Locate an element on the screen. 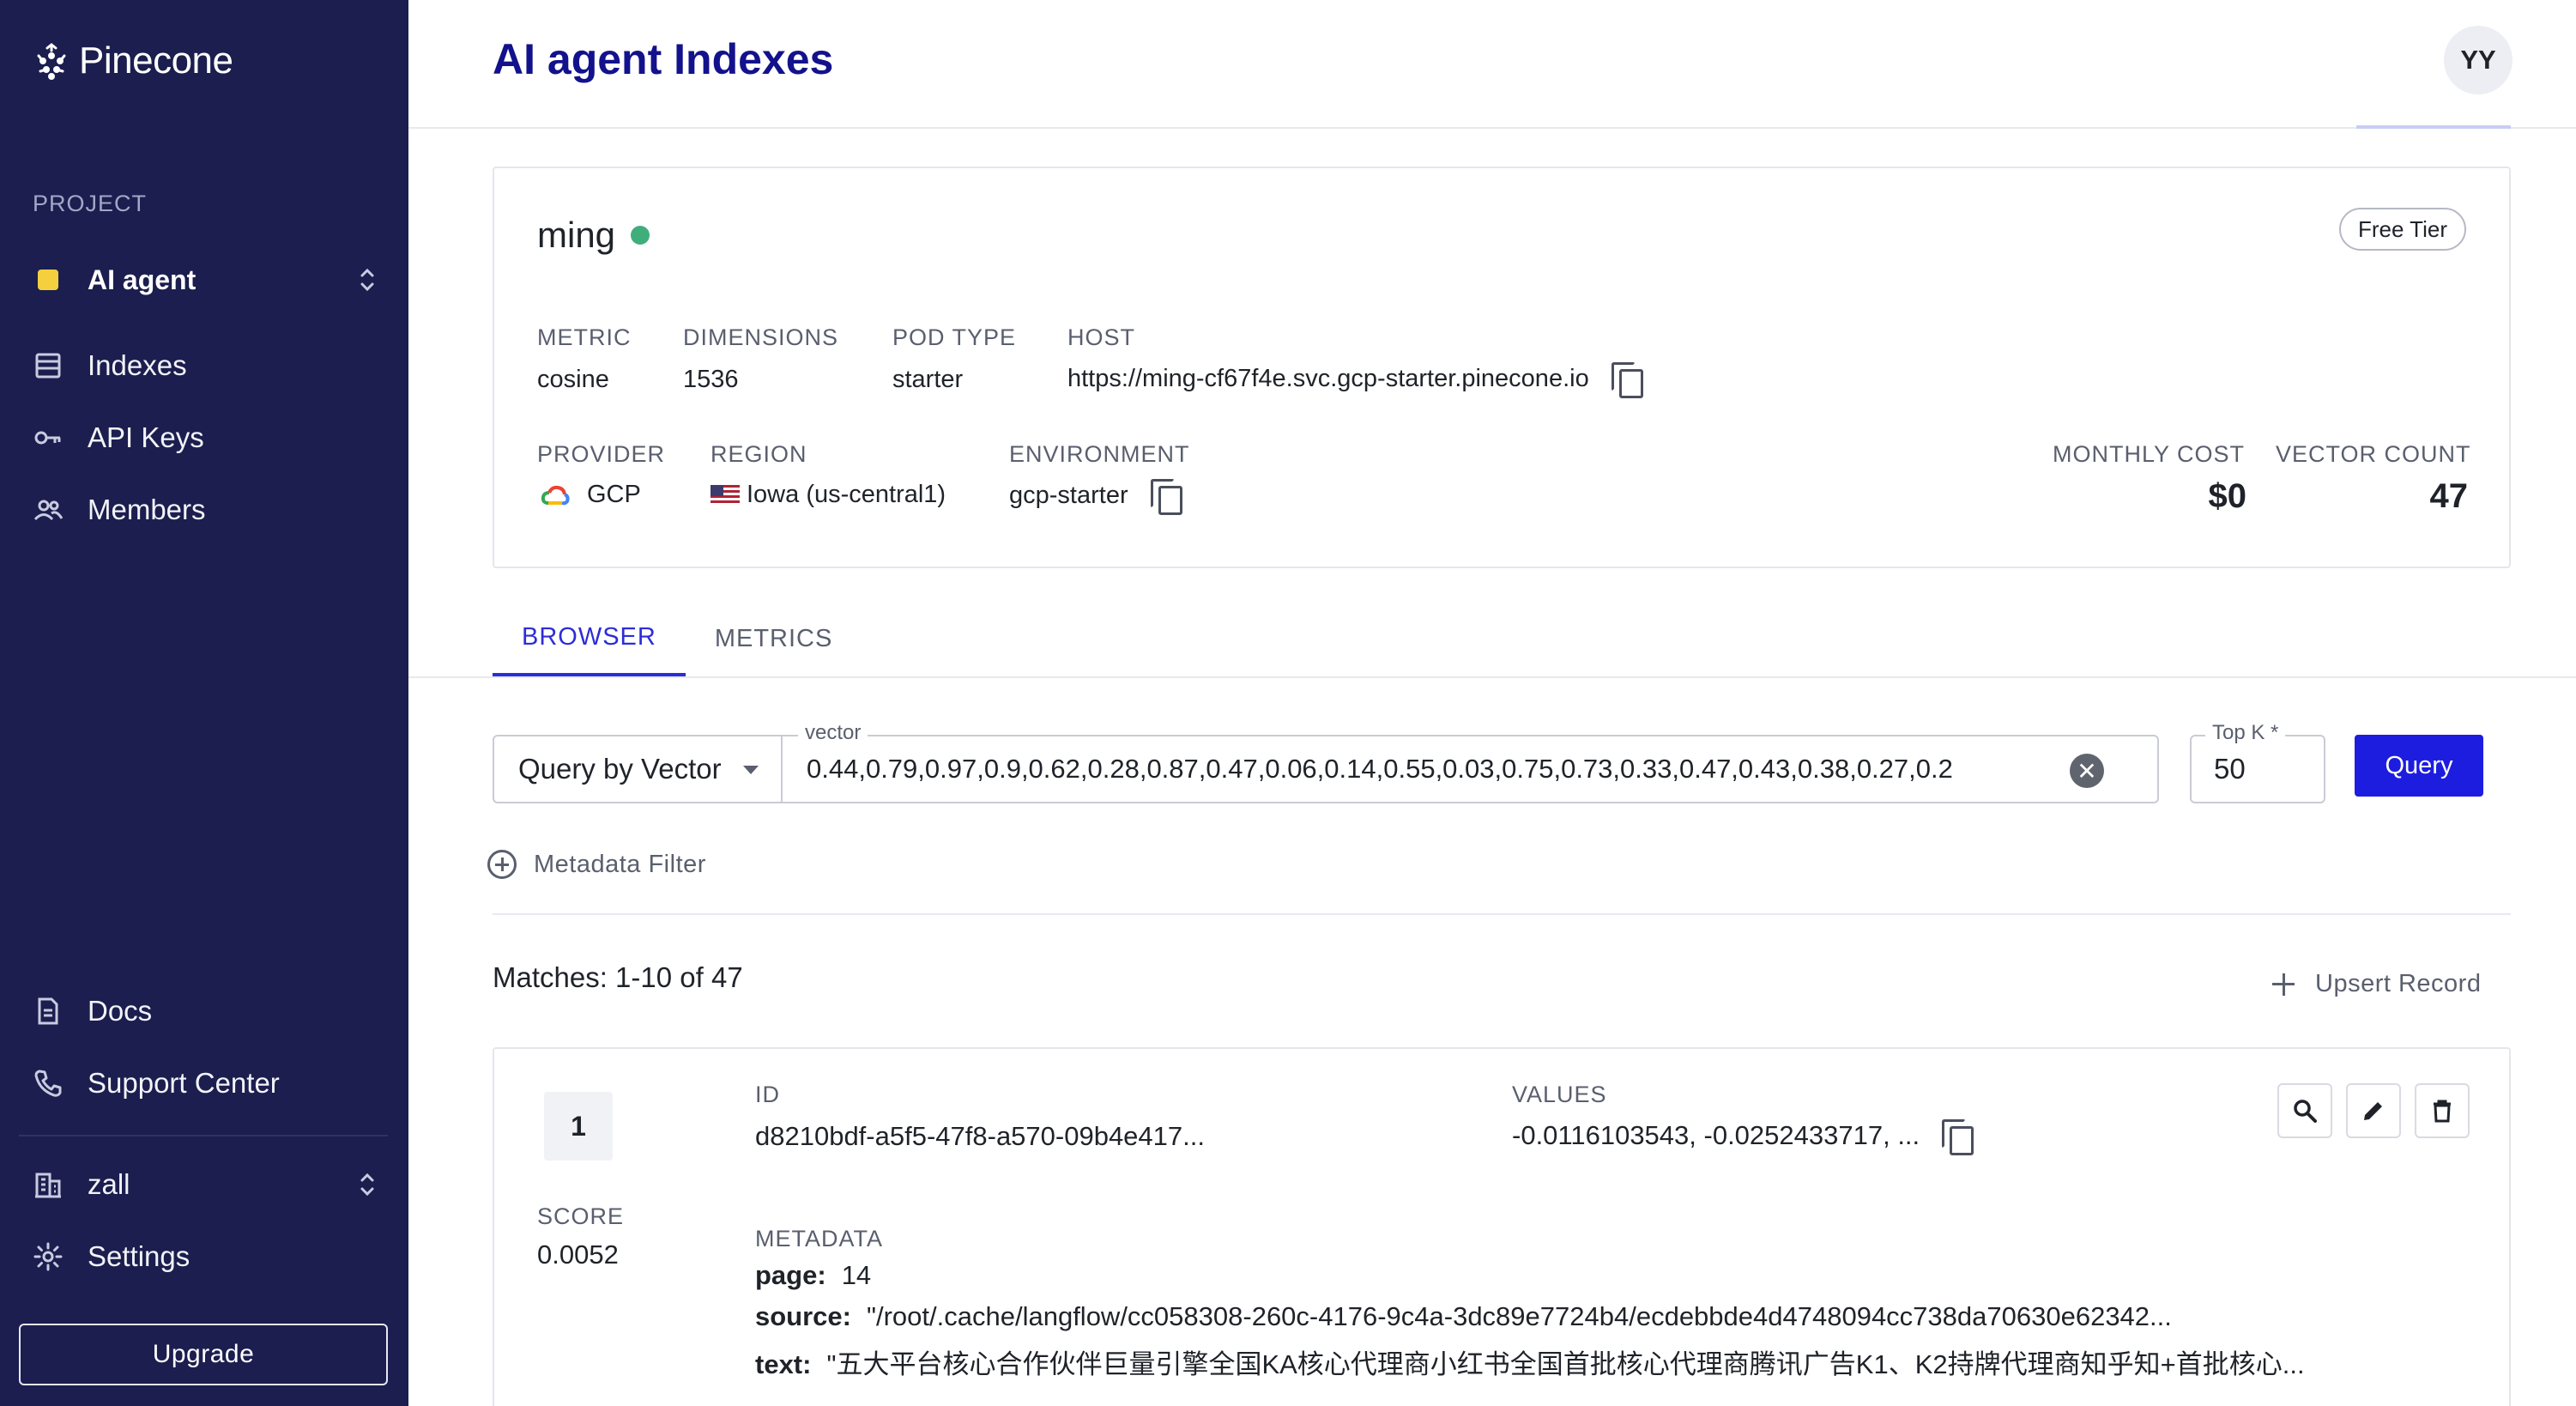  metadata-filter-label: Metadata Filter is located at coordinates (620, 864).